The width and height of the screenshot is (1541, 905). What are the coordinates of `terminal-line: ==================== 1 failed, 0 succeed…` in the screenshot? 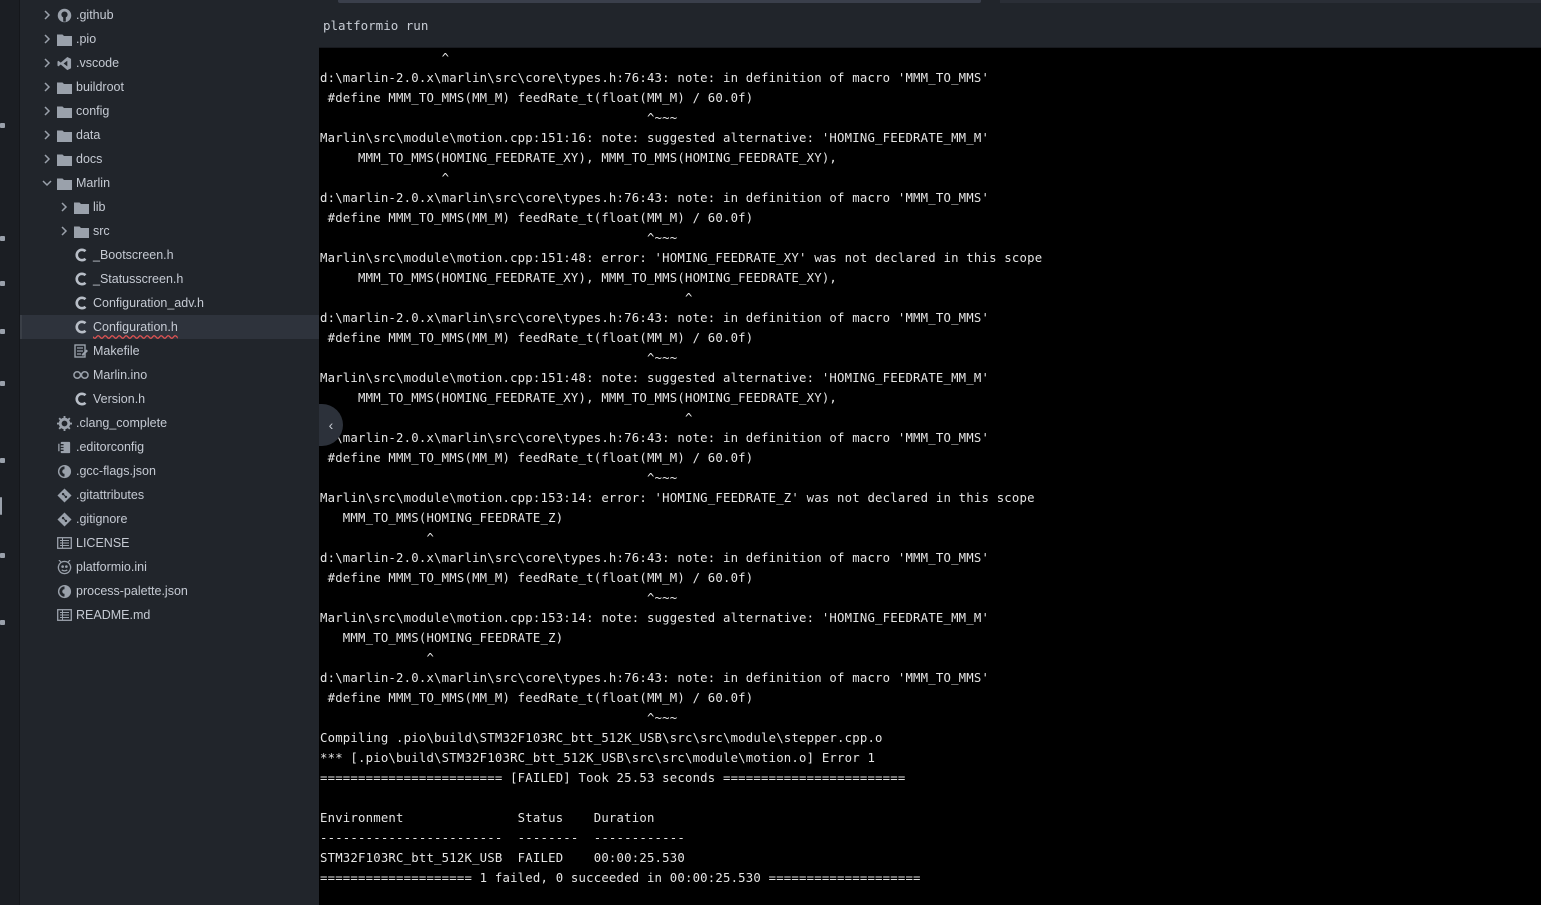 It's located at (620, 878).